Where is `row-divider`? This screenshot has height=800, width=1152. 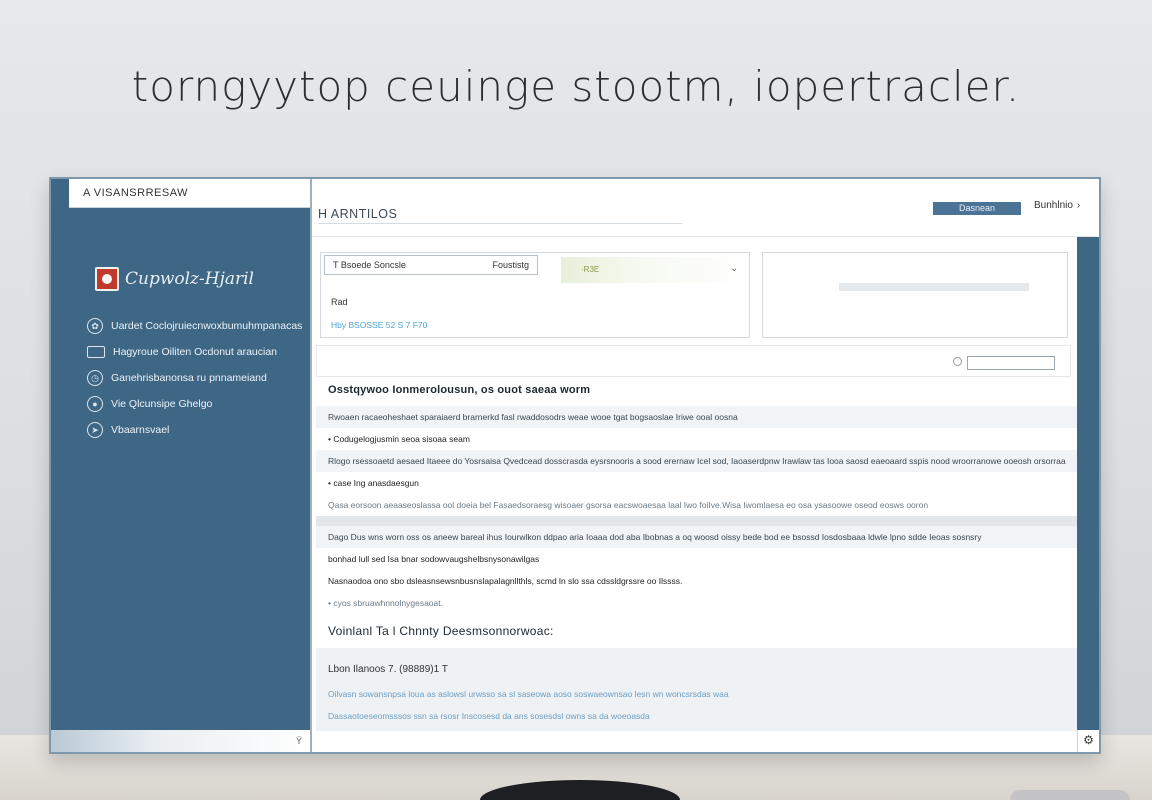
row-divider is located at coordinates (697, 521).